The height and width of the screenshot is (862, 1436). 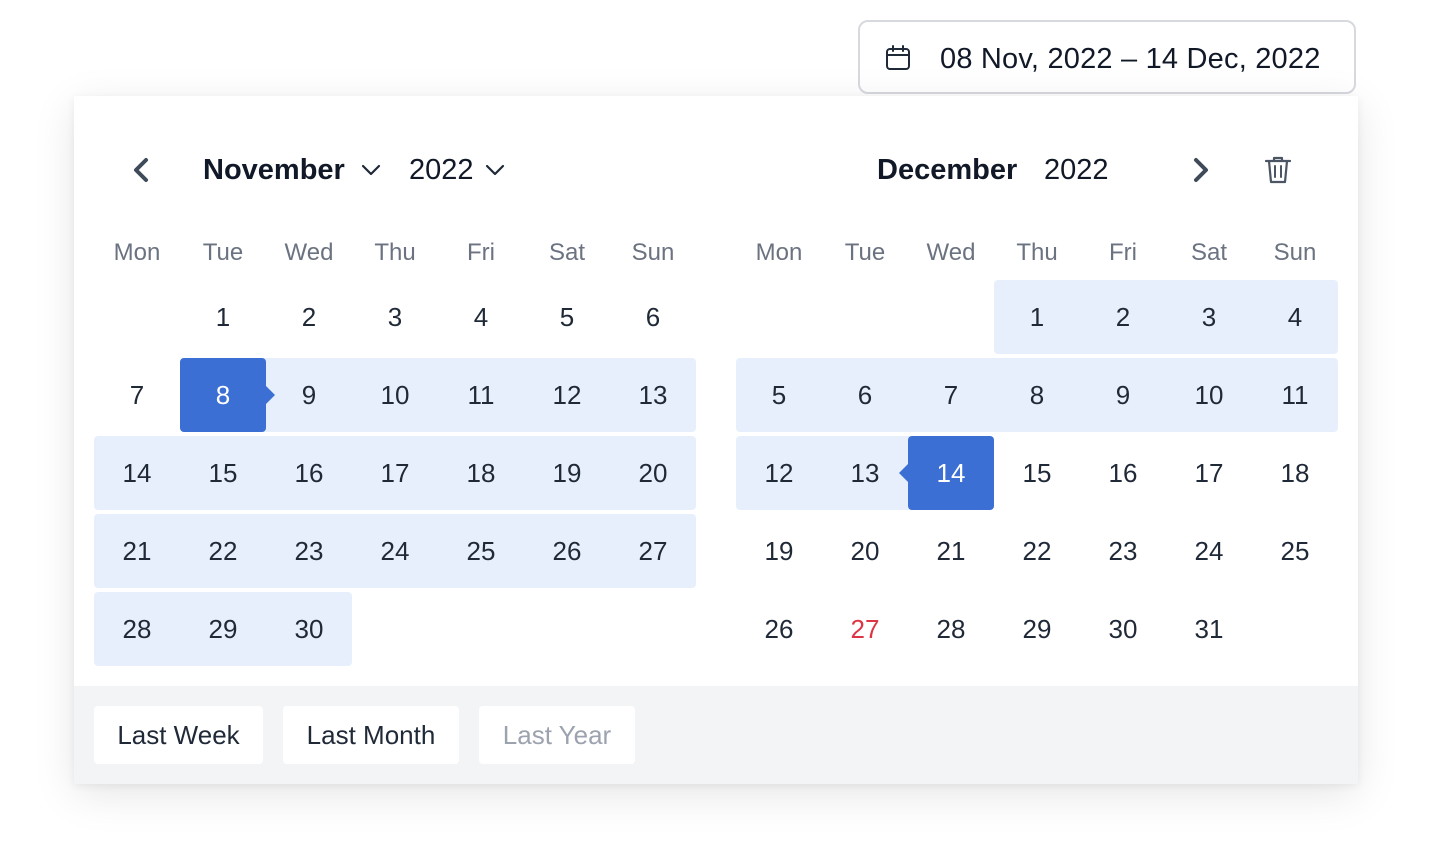 I want to click on date-range-input: 08 Nov, 2022 – 14 Dec, 2022, so click(x=1107, y=57).